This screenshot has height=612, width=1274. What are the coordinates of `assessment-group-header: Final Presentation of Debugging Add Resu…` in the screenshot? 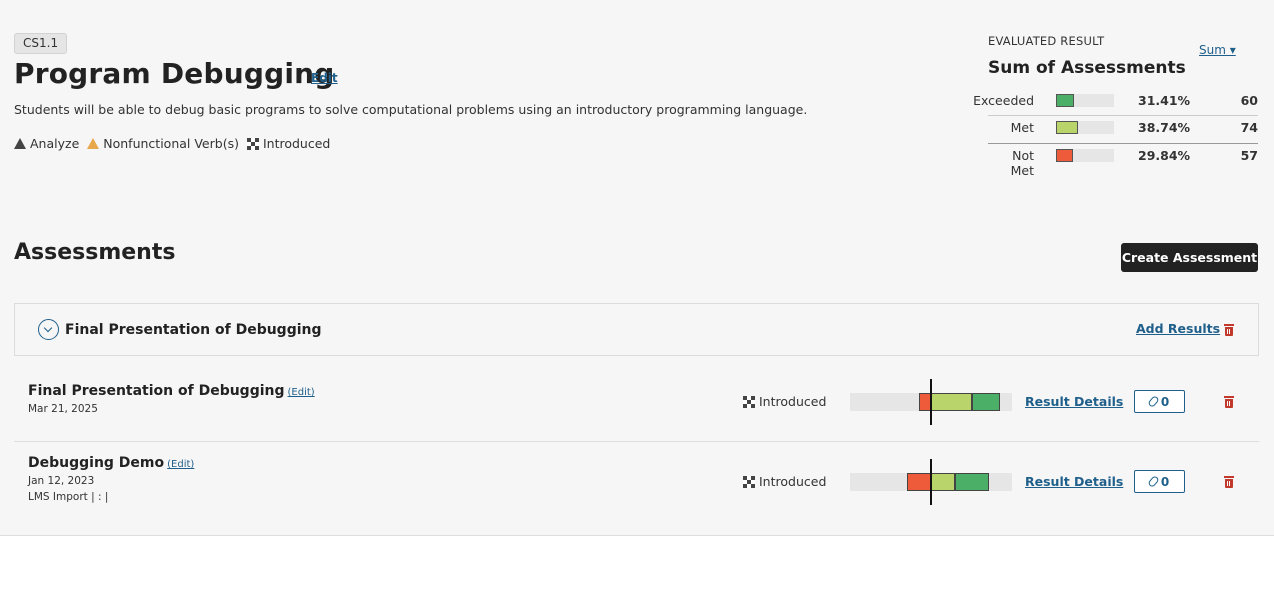 It's located at (636, 329).